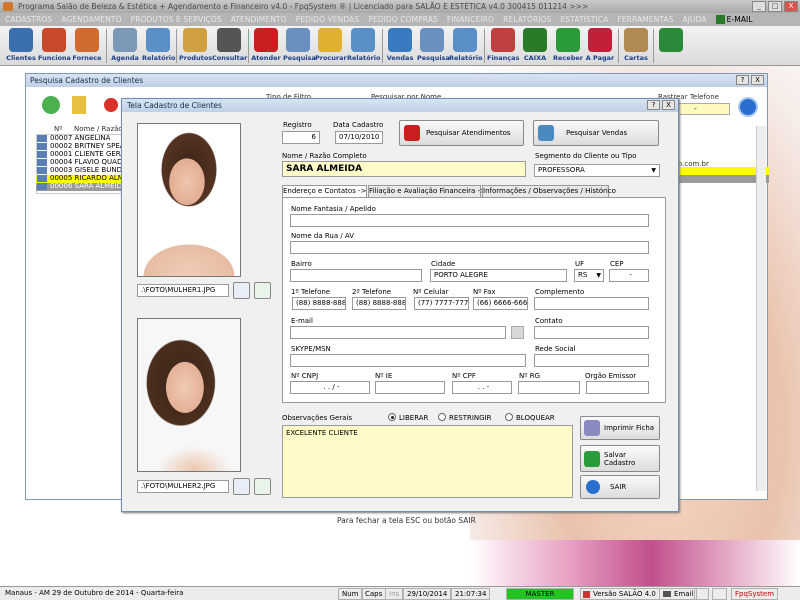 This screenshot has width=800, height=600. I want to click on cep-field: -, so click(629, 275).